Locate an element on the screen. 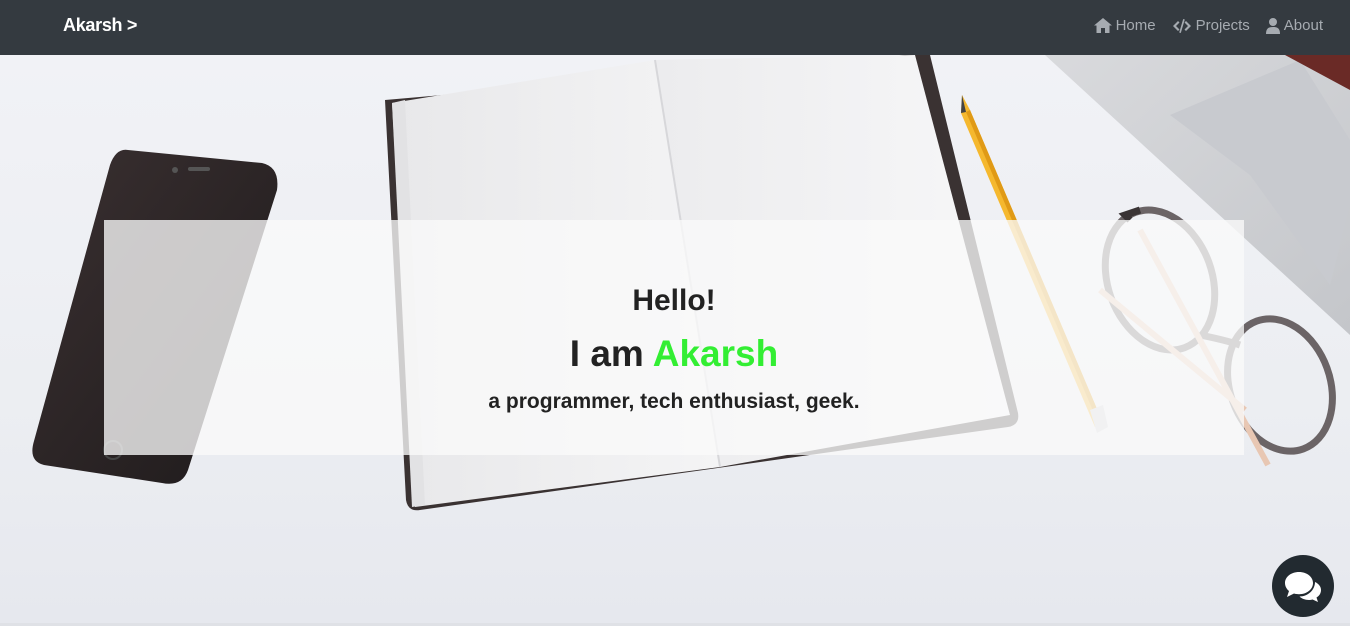  nav-projects: Projects is located at coordinates (1211, 25).